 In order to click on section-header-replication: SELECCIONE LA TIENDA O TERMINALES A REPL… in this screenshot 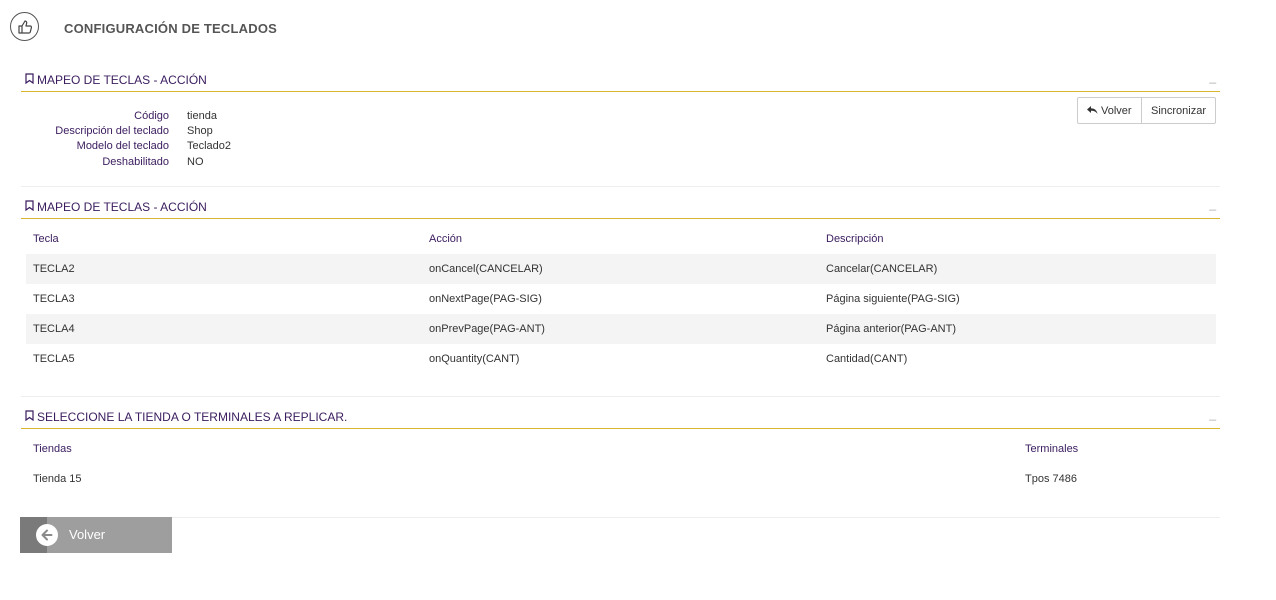, I will do `click(620, 418)`.